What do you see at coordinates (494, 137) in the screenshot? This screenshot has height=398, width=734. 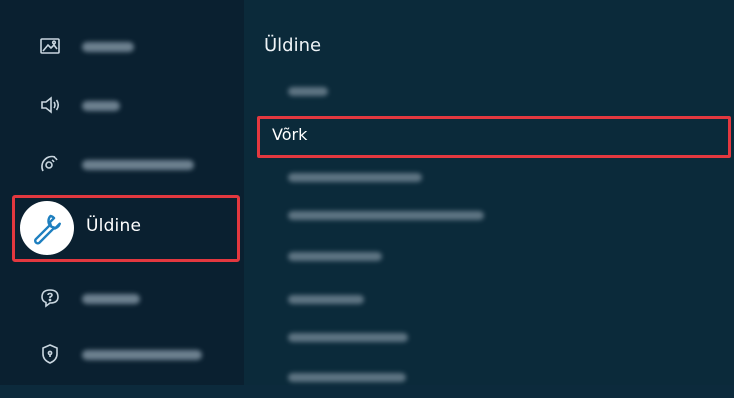 I see `menu-item-network-selected` at bounding box center [494, 137].